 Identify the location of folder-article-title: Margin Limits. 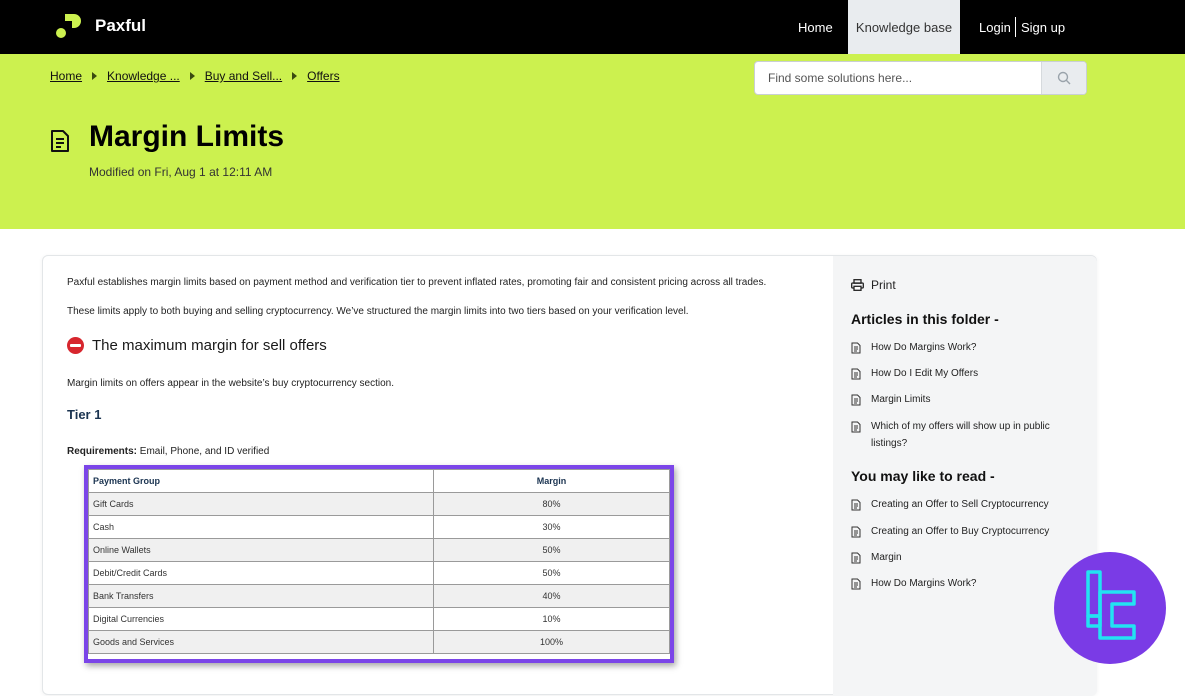
(901, 399).